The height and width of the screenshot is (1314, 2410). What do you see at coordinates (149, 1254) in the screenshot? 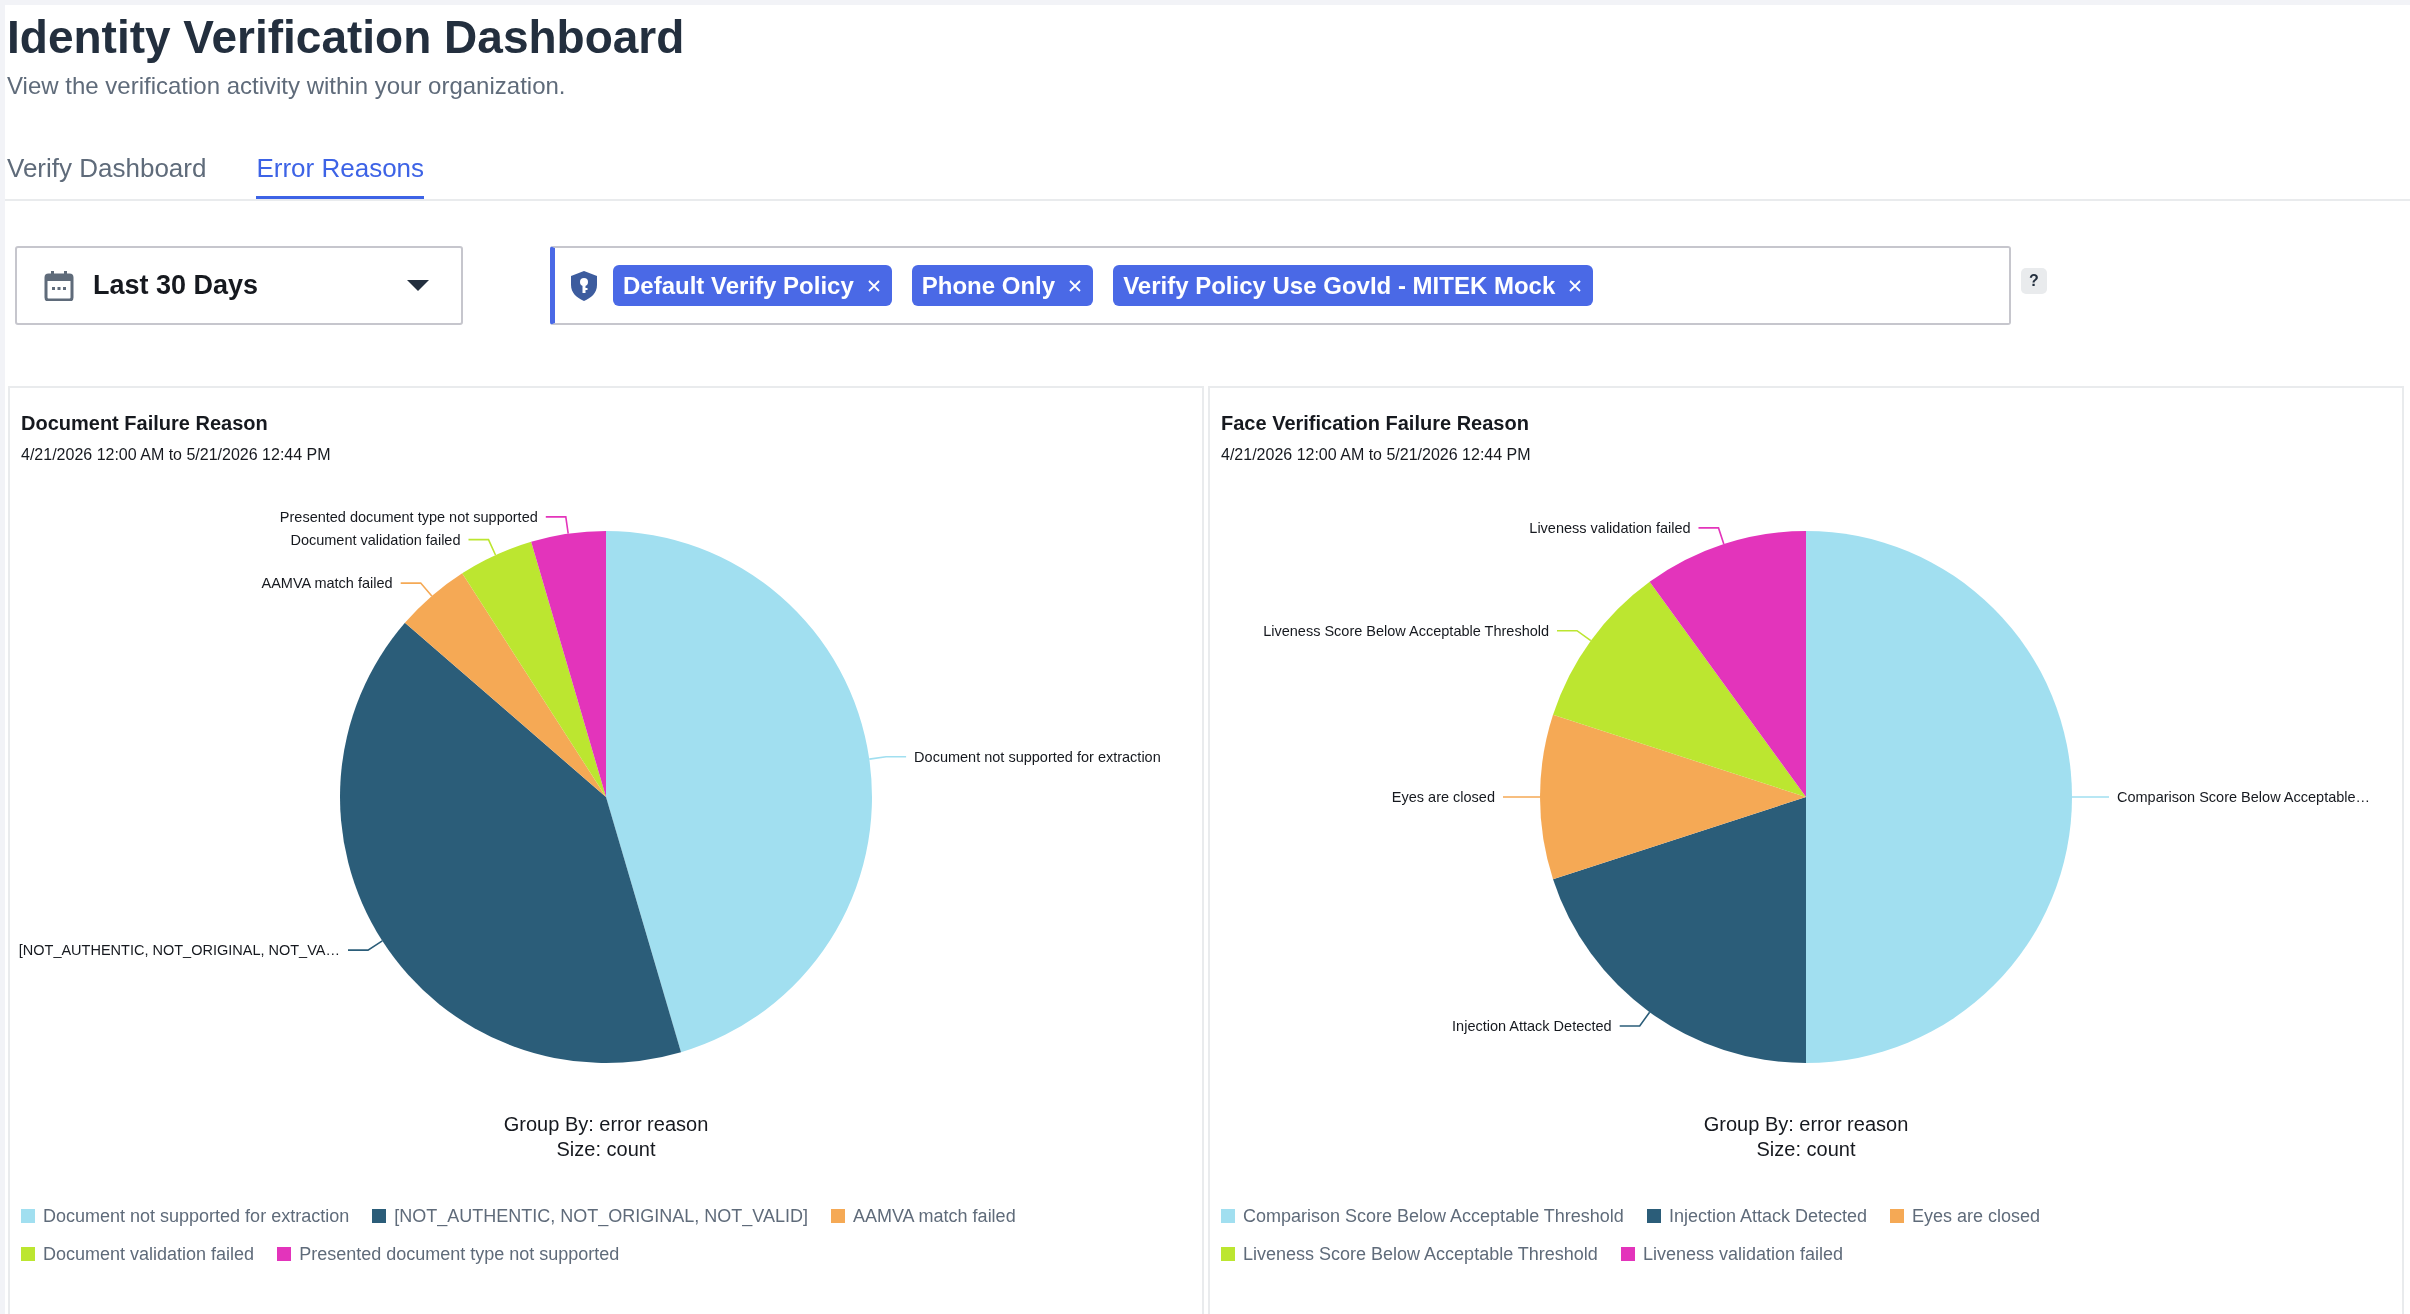
I see `legend-label: Document validation failed` at bounding box center [149, 1254].